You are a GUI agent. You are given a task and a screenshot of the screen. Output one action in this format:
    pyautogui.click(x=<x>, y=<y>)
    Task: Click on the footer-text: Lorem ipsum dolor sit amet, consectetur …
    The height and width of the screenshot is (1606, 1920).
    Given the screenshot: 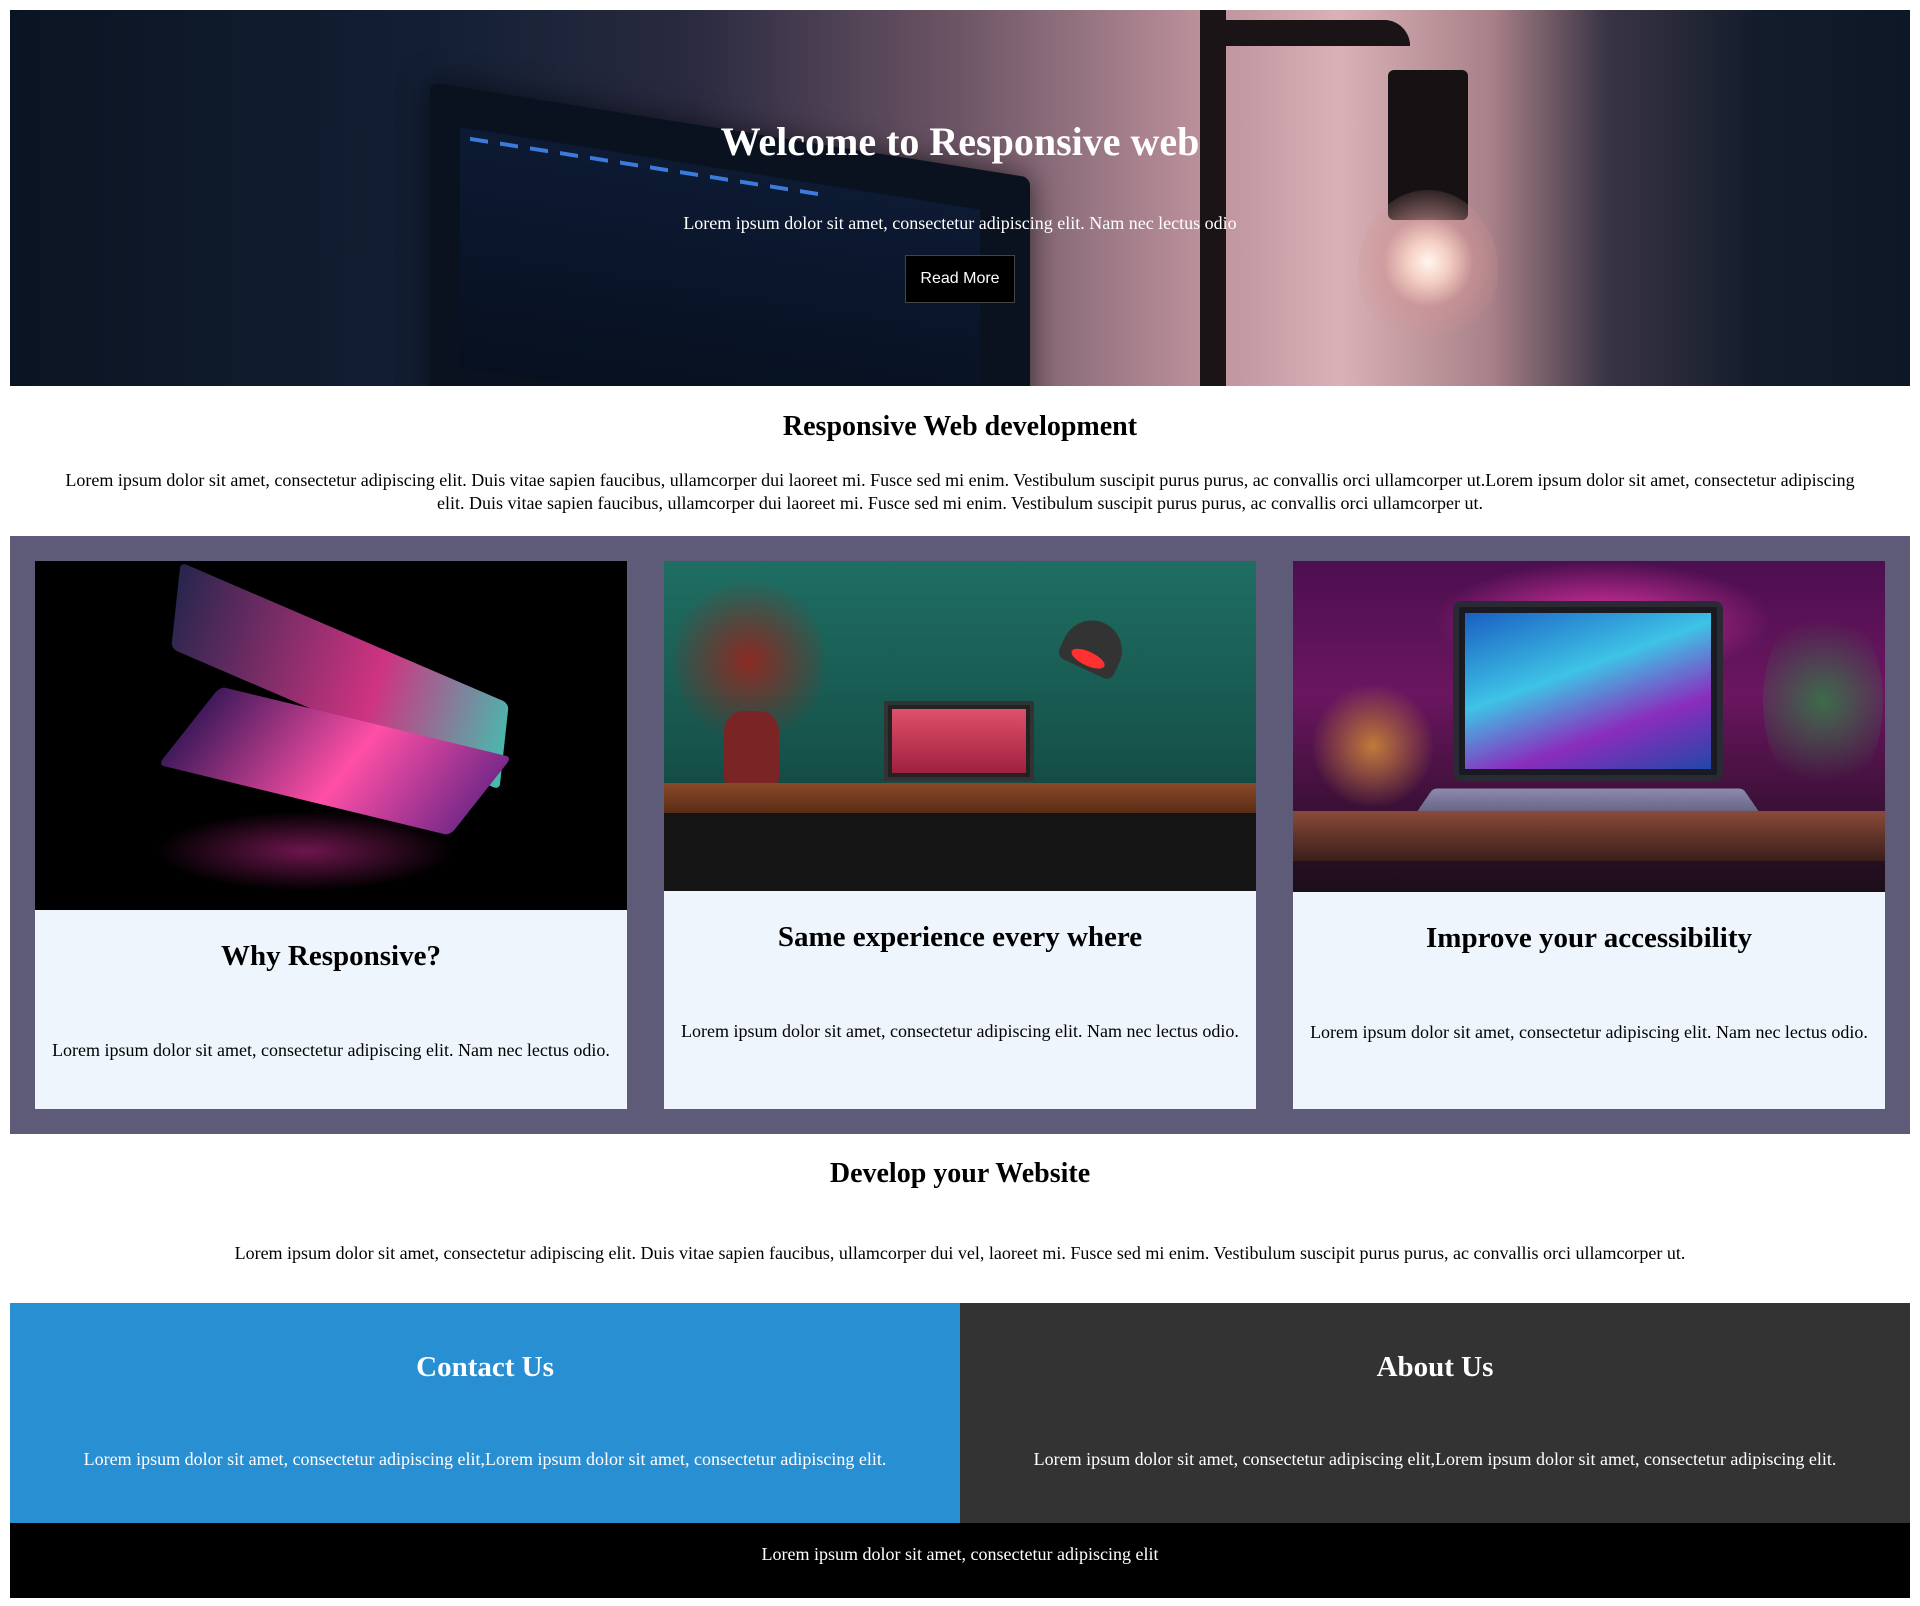 What is the action you would take?
    pyautogui.click(x=960, y=1554)
    